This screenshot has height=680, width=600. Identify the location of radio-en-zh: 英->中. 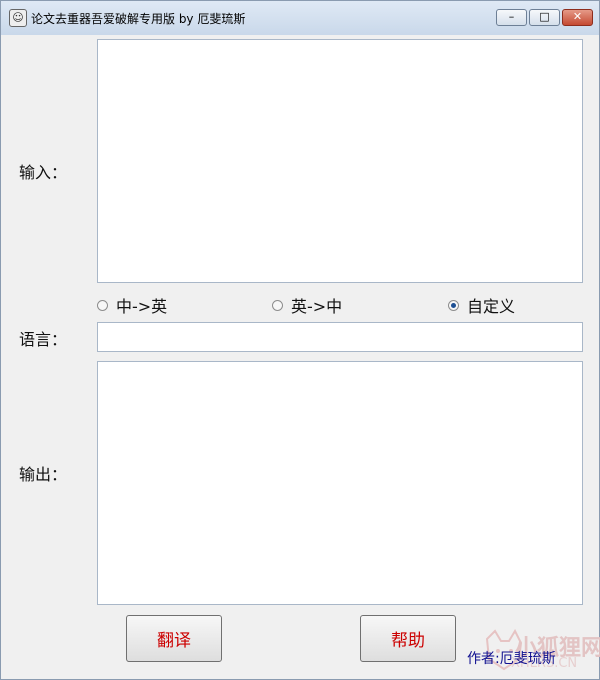
(307, 305).